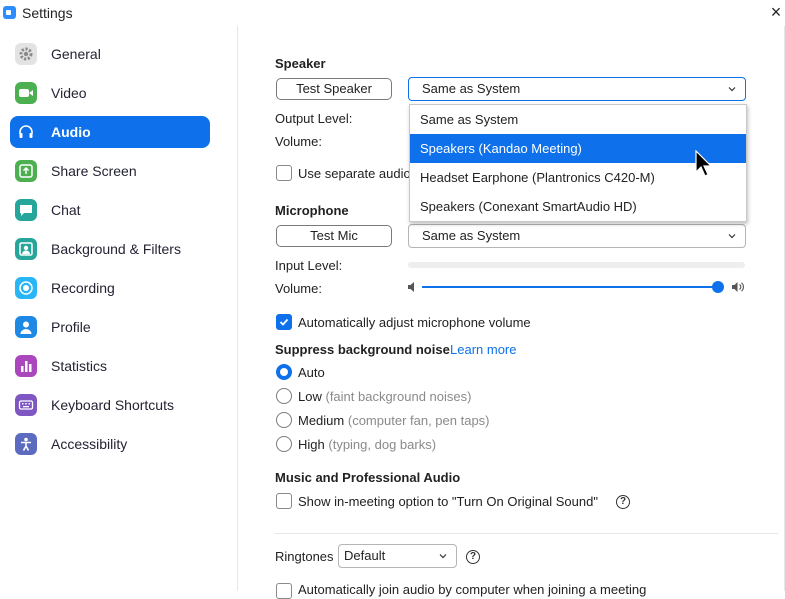 The width and height of the screenshot is (785, 599). I want to click on sidebar-item-profile: Profile, so click(110, 327).